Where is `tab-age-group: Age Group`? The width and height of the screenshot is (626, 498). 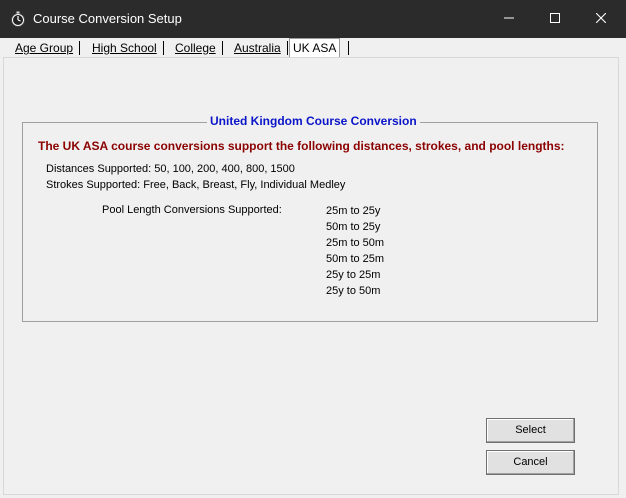
tab-age-group: Age Group is located at coordinates (46, 48).